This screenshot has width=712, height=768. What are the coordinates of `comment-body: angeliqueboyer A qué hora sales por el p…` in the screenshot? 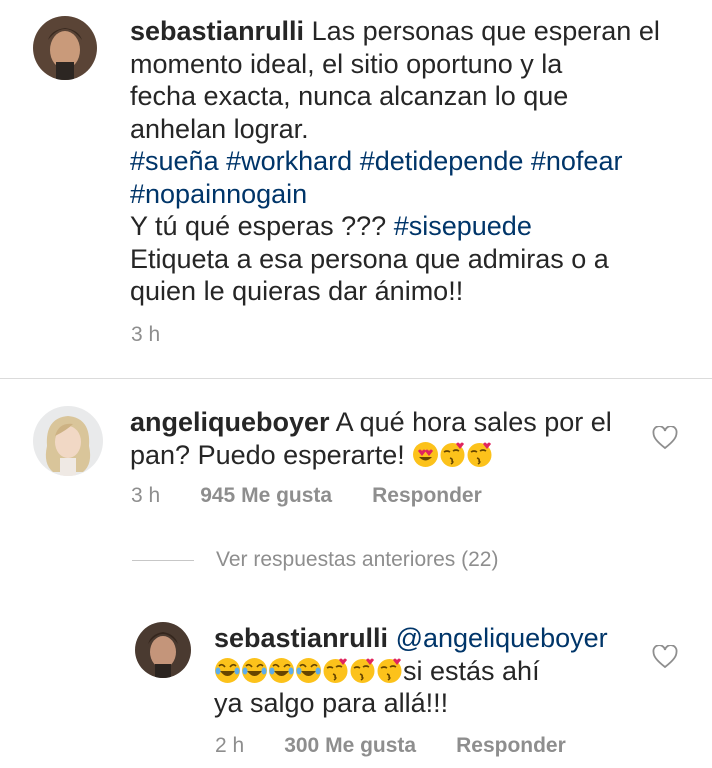 It's located at (380, 438).